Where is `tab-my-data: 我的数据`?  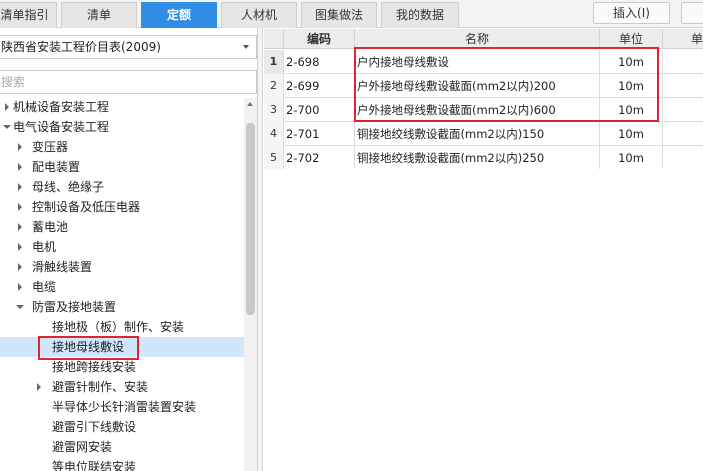 tab-my-data: 我的数据 is located at coordinates (420, 15).